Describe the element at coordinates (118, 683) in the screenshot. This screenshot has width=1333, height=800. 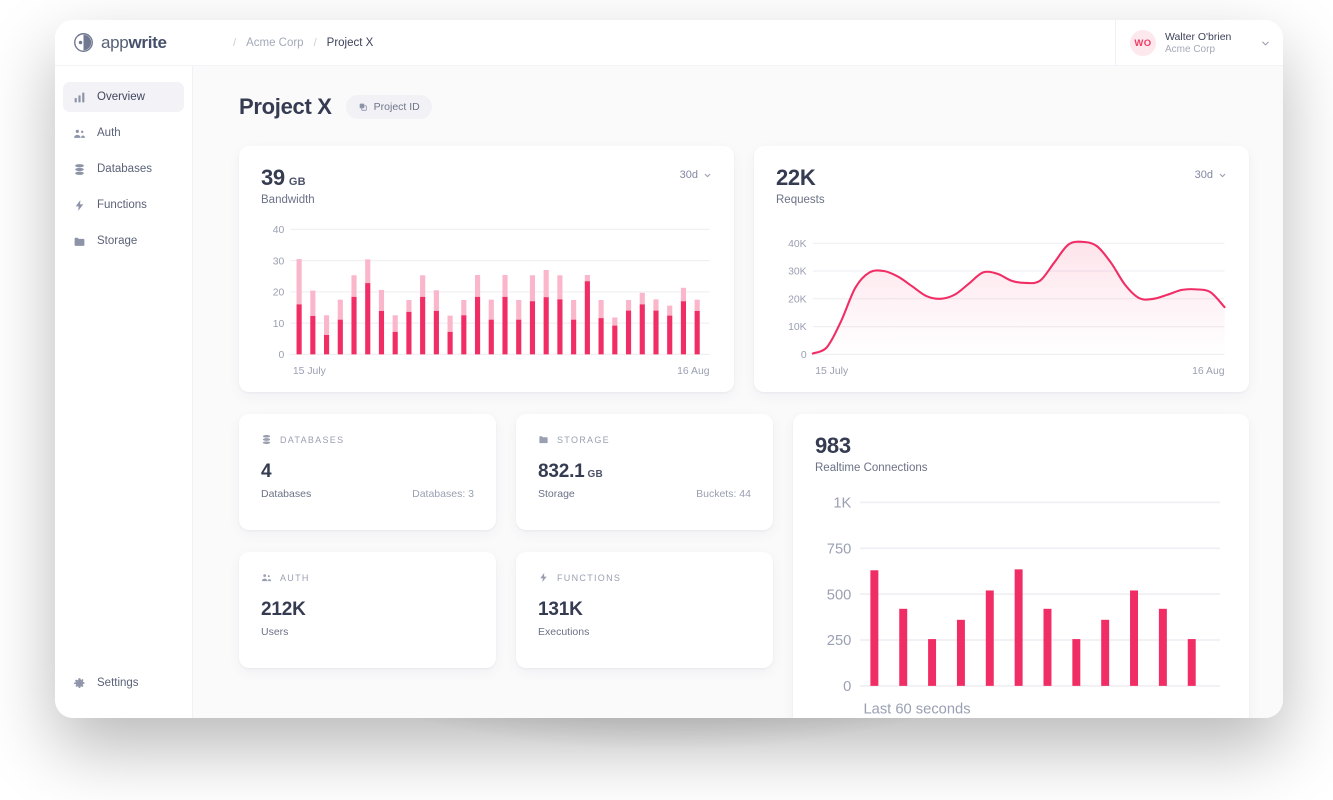
I see `sidebar-item-label: Settings` at that location.